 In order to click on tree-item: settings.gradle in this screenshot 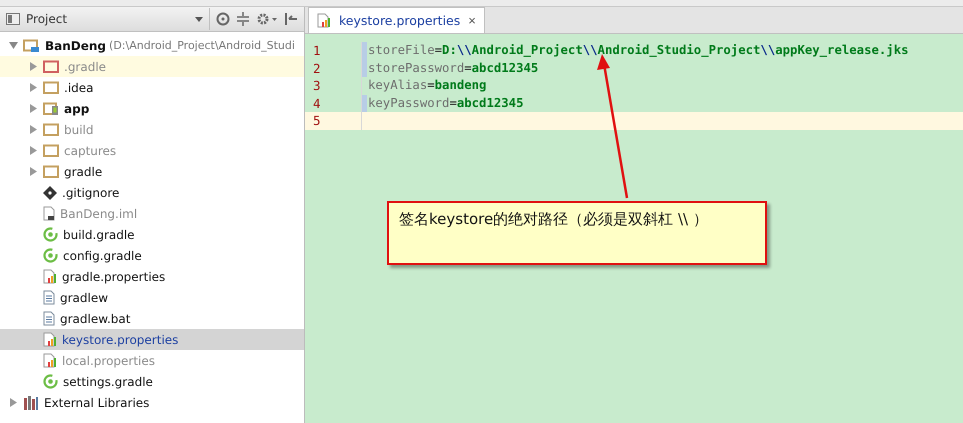, I will do `click(152, 381)`.